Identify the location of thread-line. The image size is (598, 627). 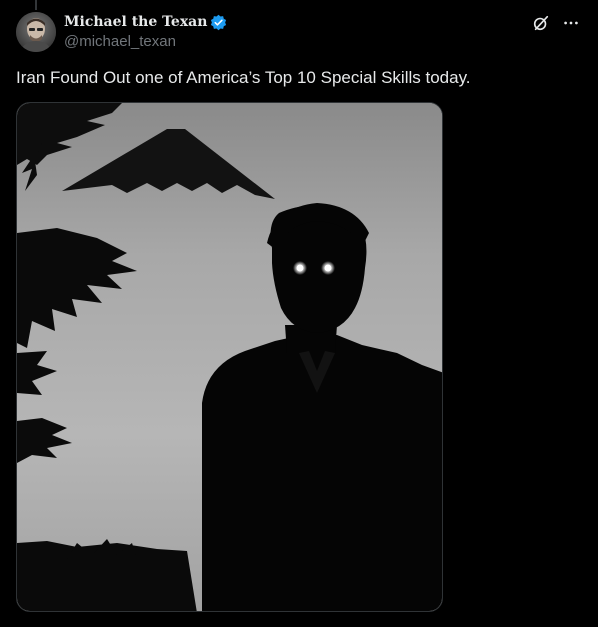
(36, 5).